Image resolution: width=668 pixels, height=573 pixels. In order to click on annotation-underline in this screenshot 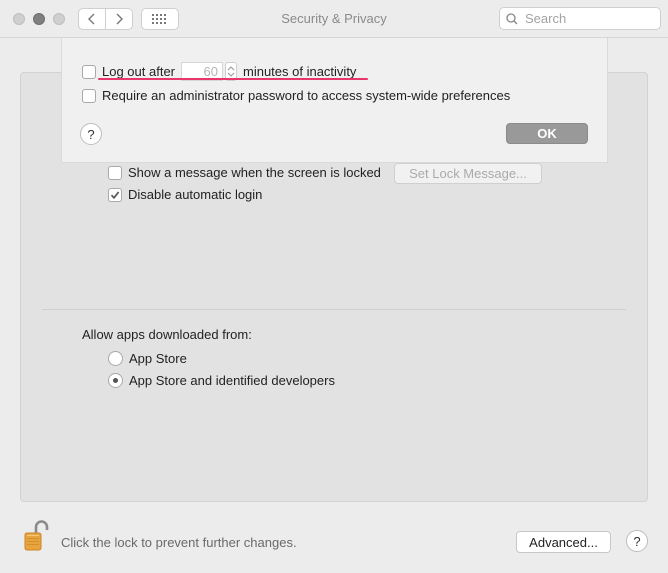, I will do `click(233, 79)`.